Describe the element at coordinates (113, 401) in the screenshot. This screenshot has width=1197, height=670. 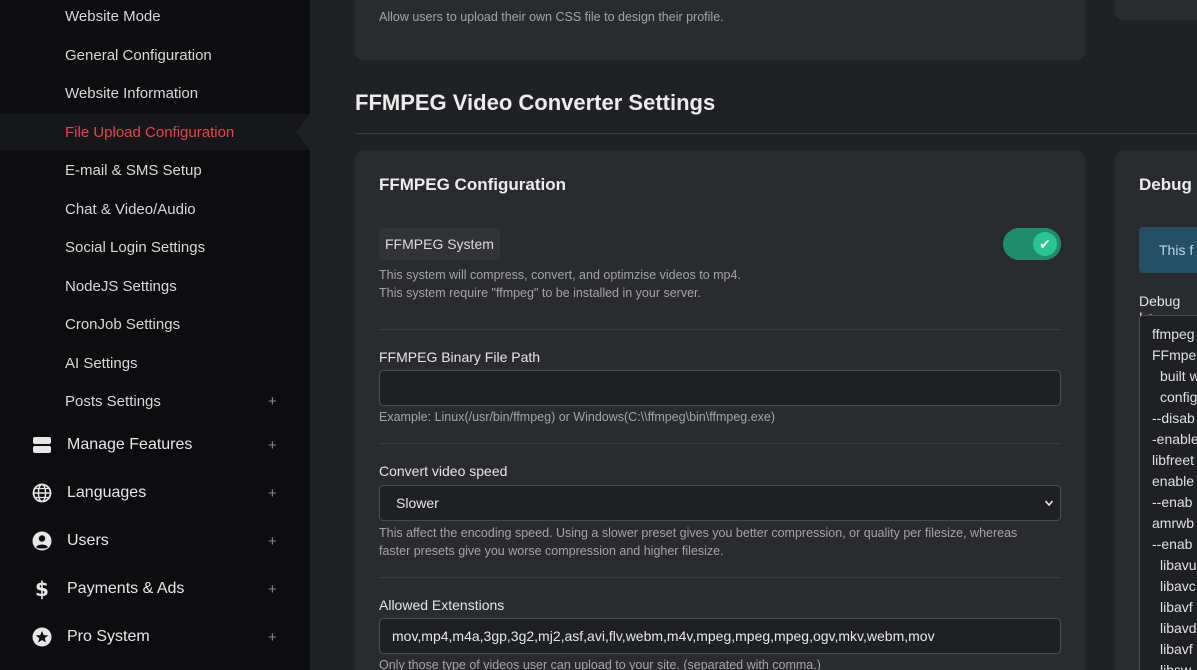
I see `sidebar-item-label: Posts Settings` at that location.